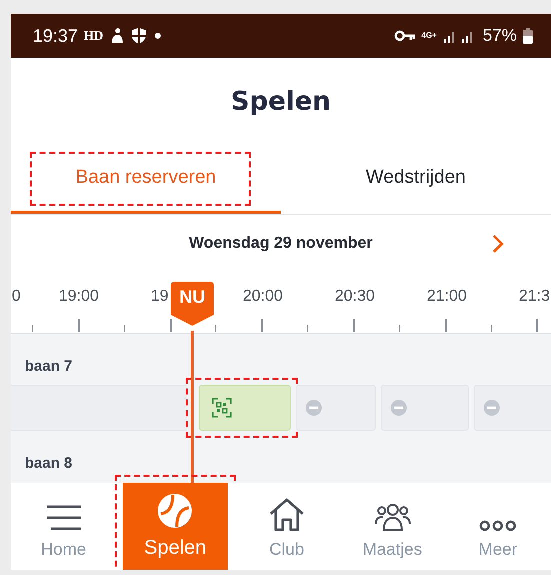 This screenshot has height=575, width=551. I want to click on date-label: Woensdag 29 november, so click(281, 244).